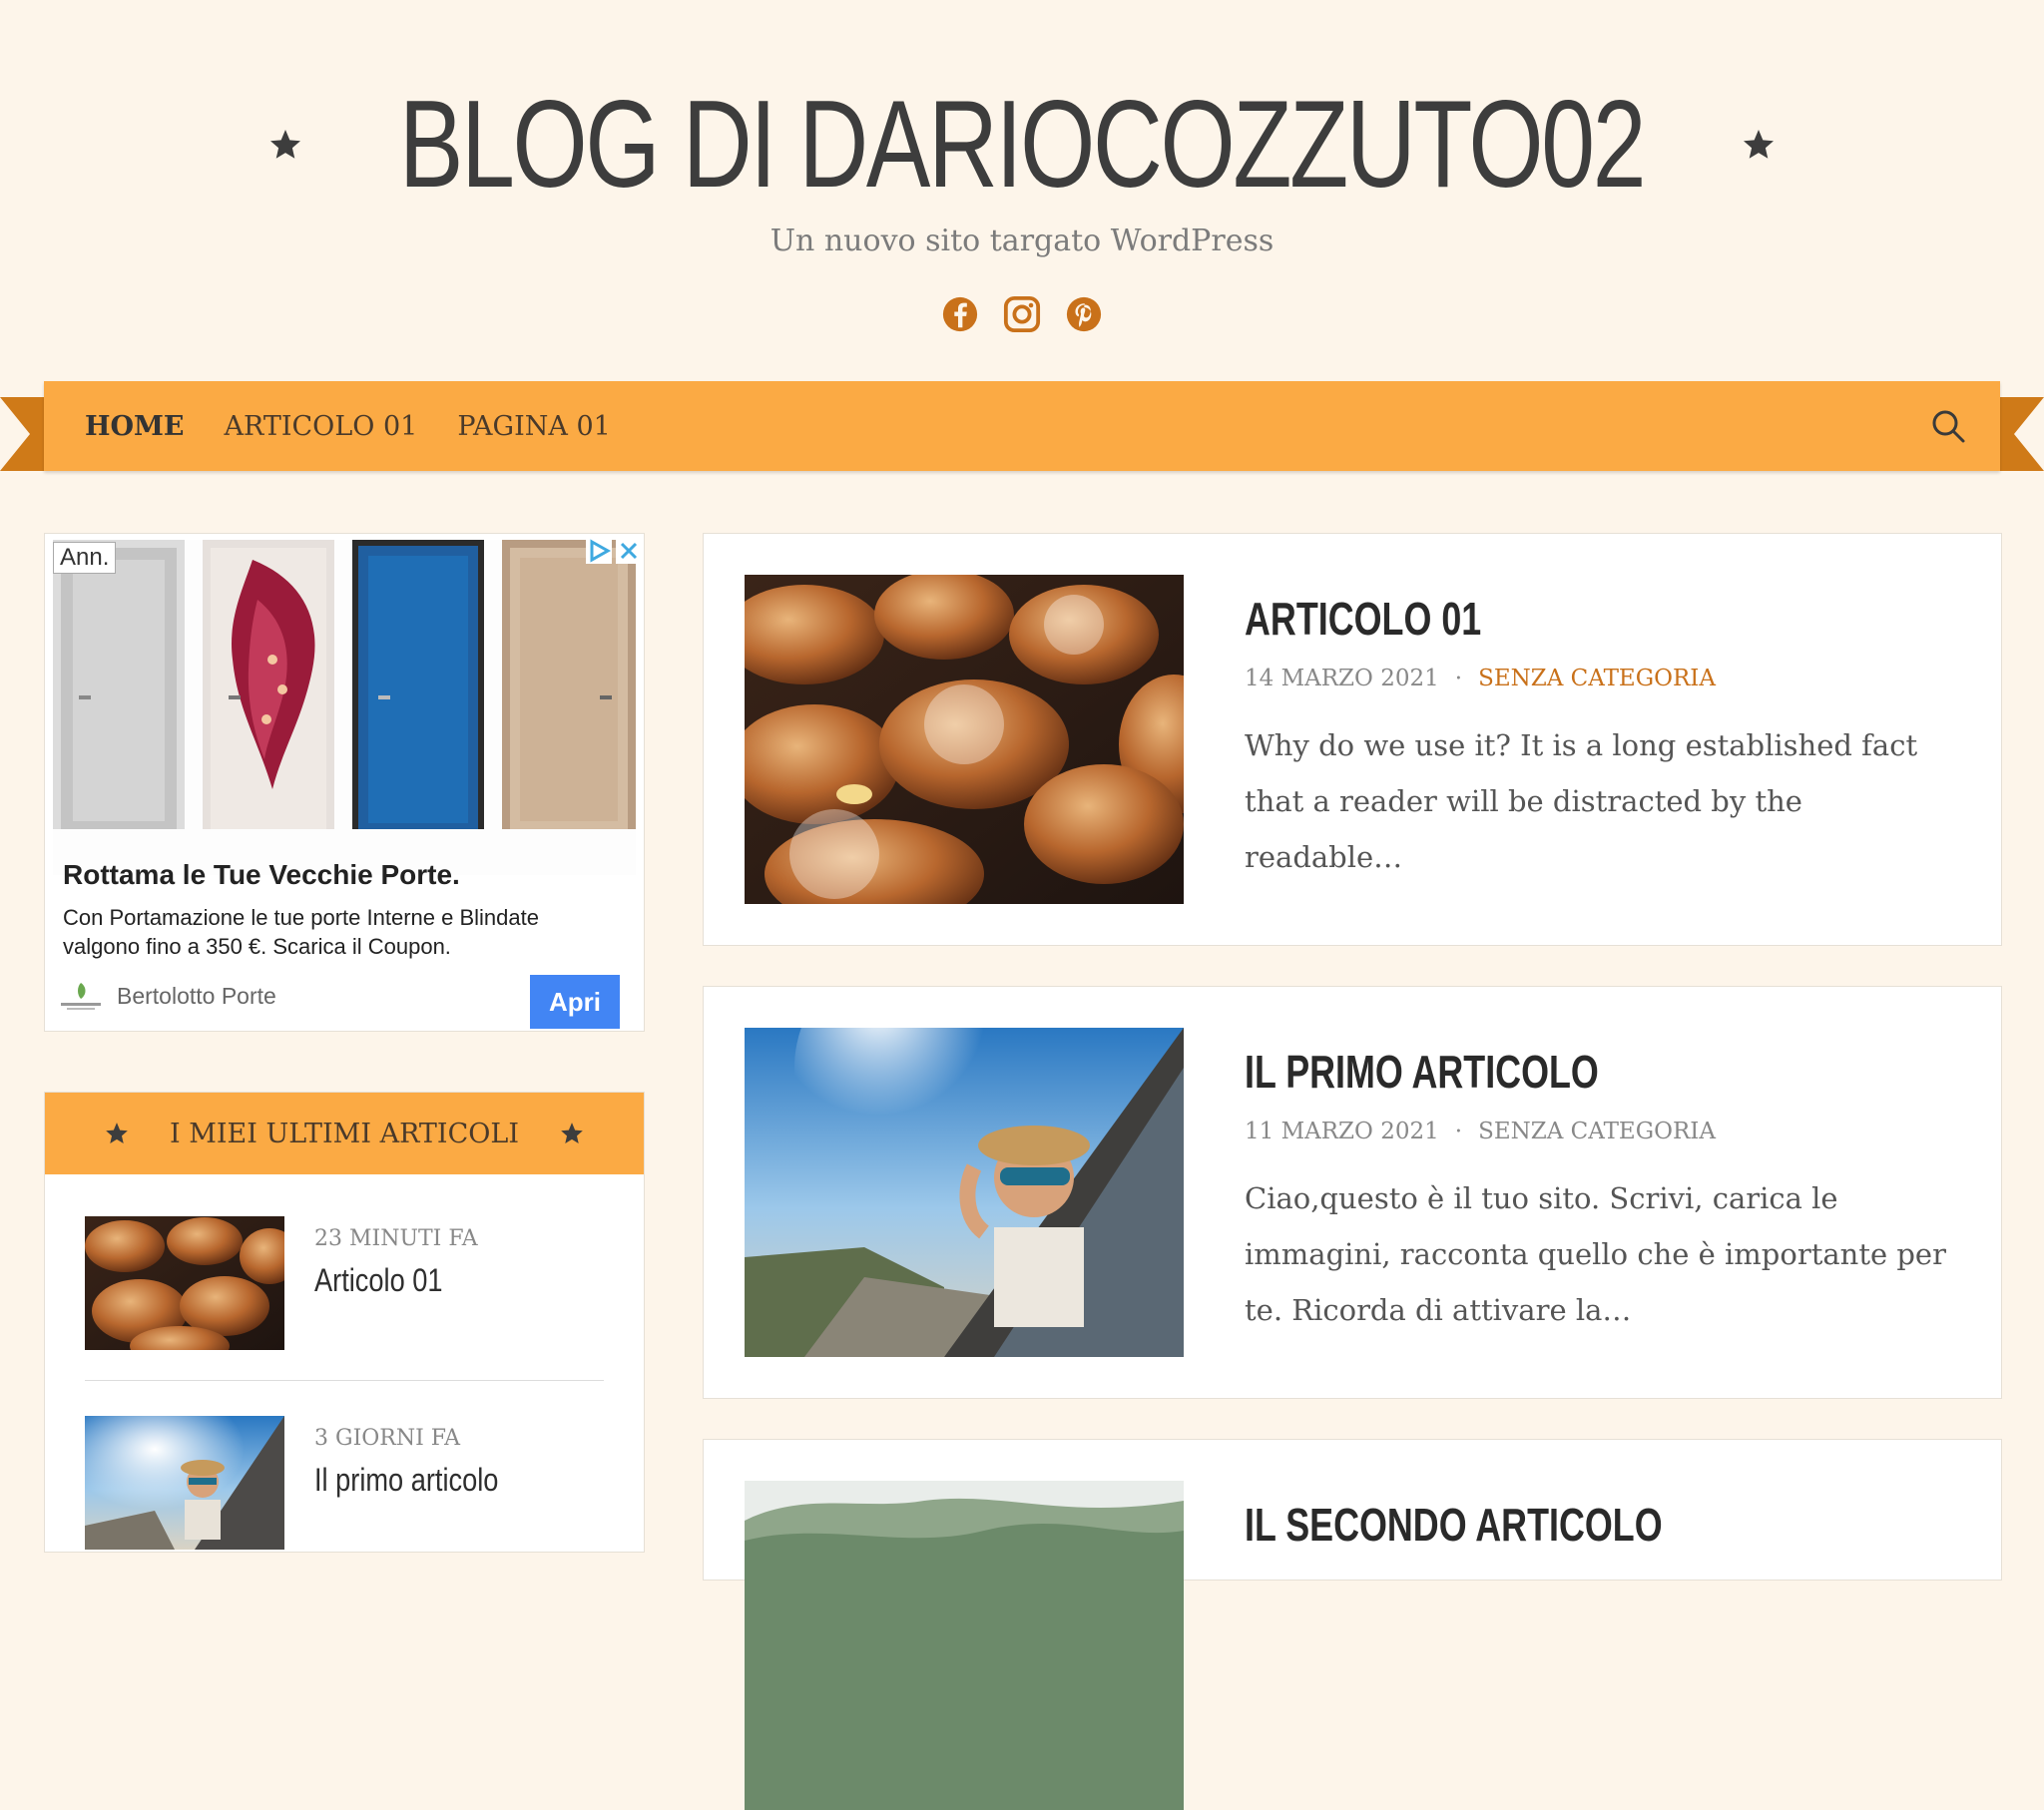 This screenshot has height=1810, width=2044. Describe the element at coordinates (629, 551) in the screenshot. I see `close-icon` at that location.